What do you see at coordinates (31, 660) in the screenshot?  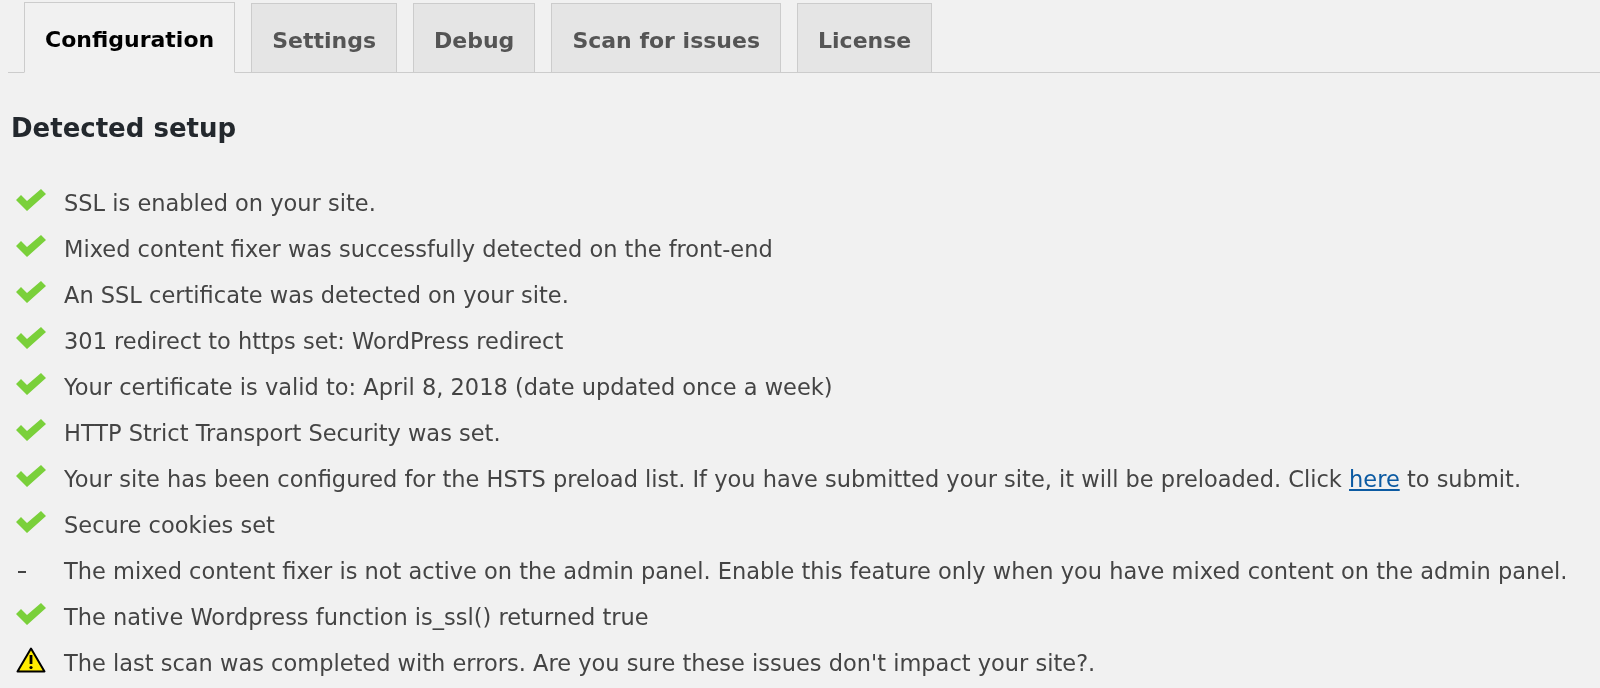 I see `warning-icon` at bounding box center [31, 660].